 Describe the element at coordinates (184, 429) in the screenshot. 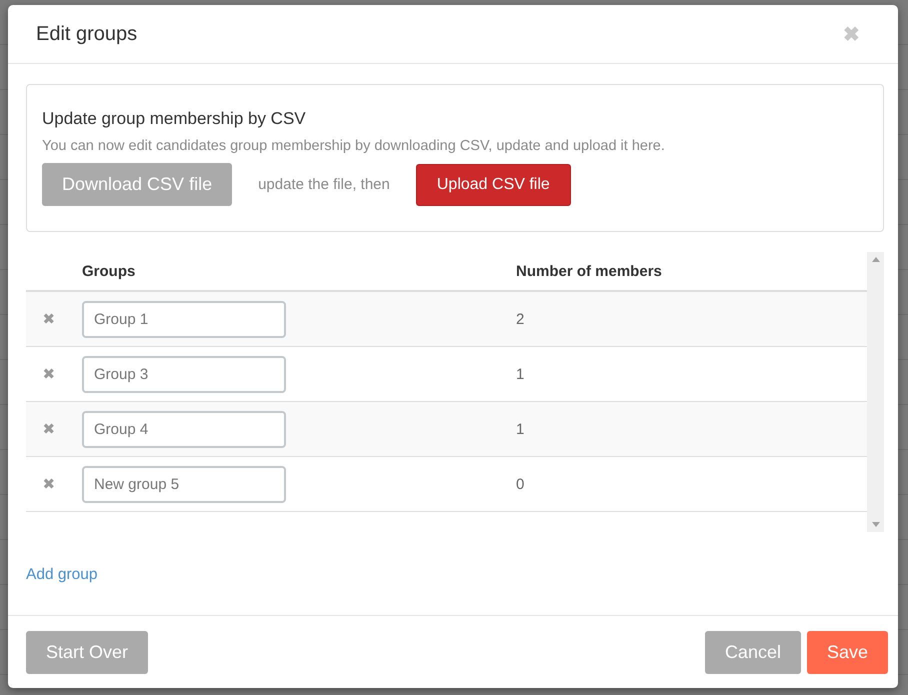

I see `group-name-field: Group 4` at that location.